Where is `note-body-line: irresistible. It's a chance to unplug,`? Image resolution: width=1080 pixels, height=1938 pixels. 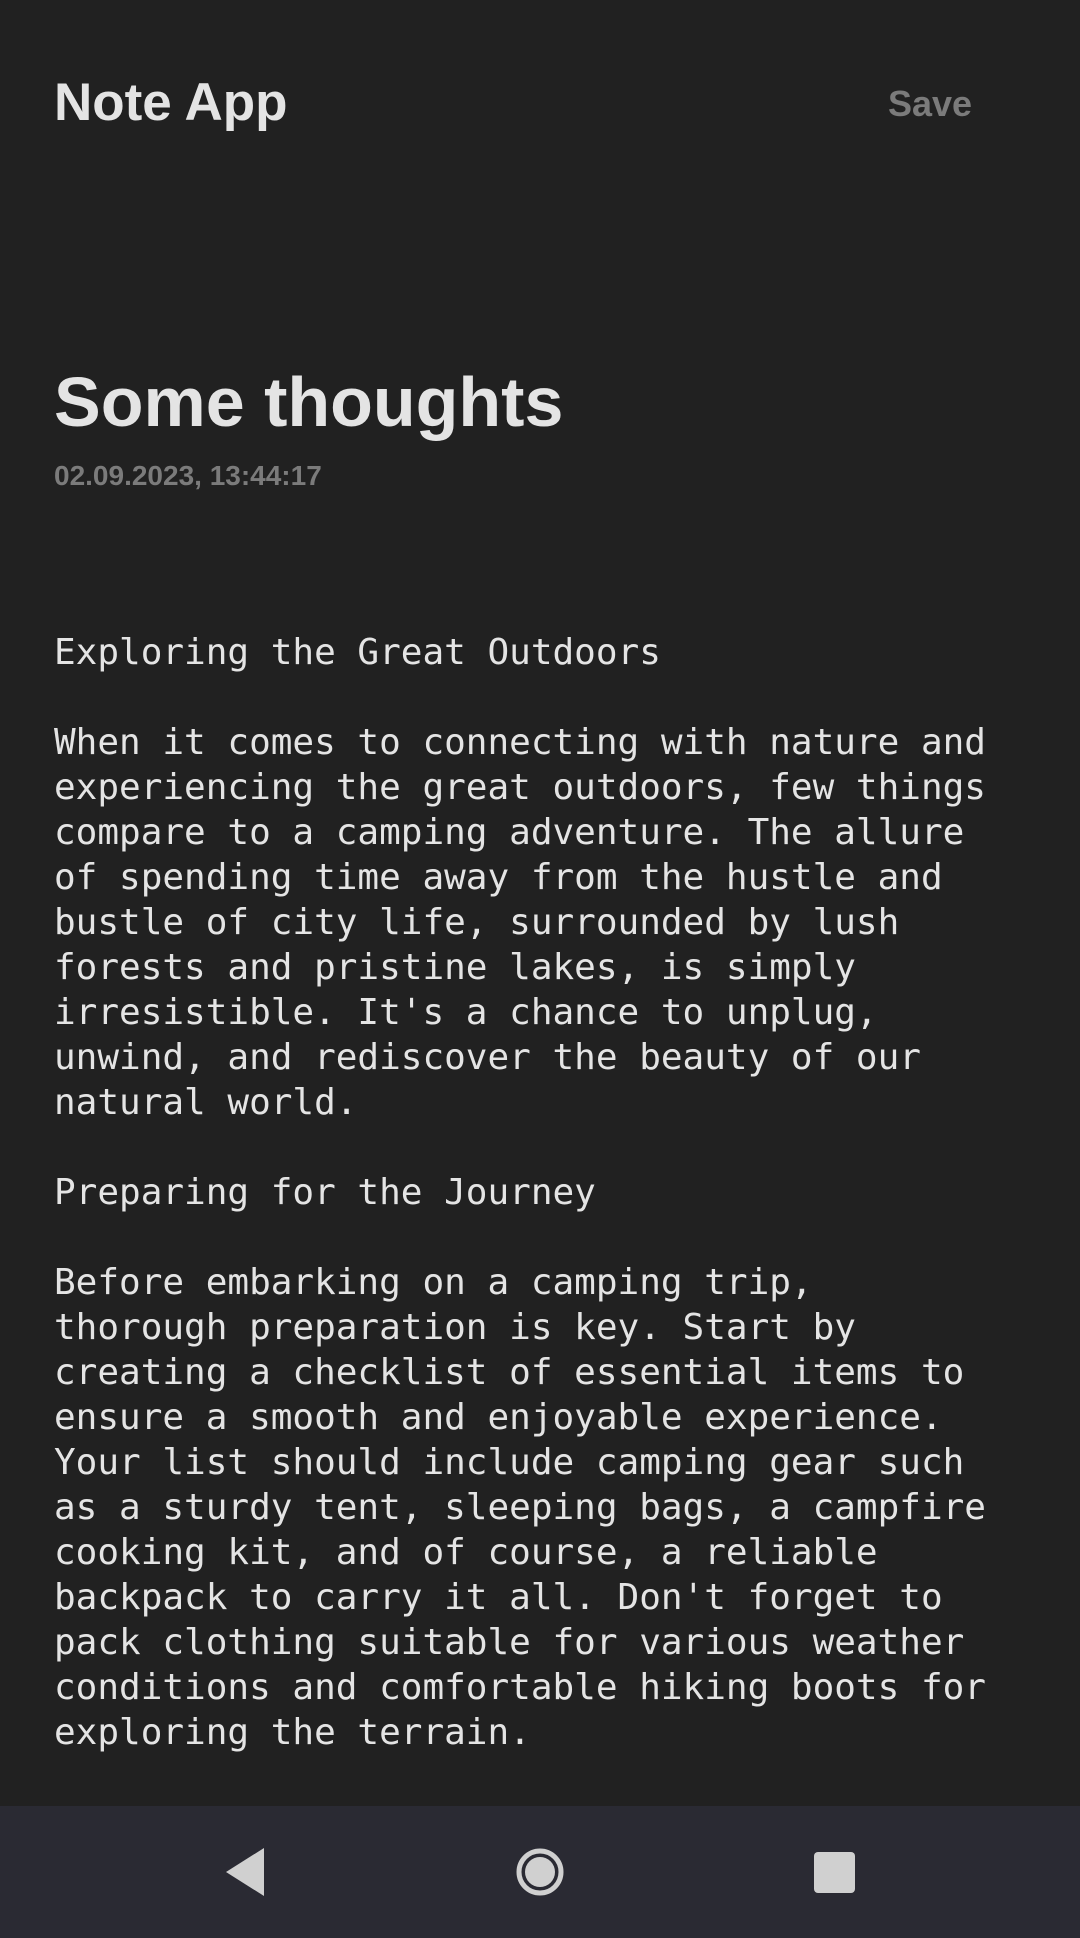 note-body-line: irresistible. It's a chance to unplug, is located at coordinates (466, 1012).